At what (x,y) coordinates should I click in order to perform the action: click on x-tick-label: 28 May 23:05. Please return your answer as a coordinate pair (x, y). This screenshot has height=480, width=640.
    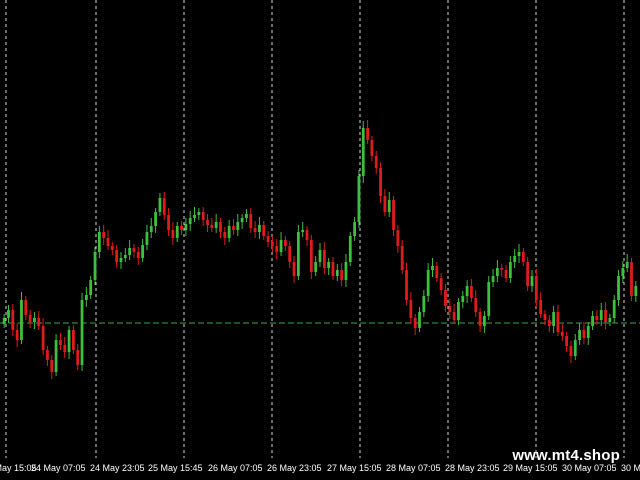
    Looking at the image, I should click on (472, 468).